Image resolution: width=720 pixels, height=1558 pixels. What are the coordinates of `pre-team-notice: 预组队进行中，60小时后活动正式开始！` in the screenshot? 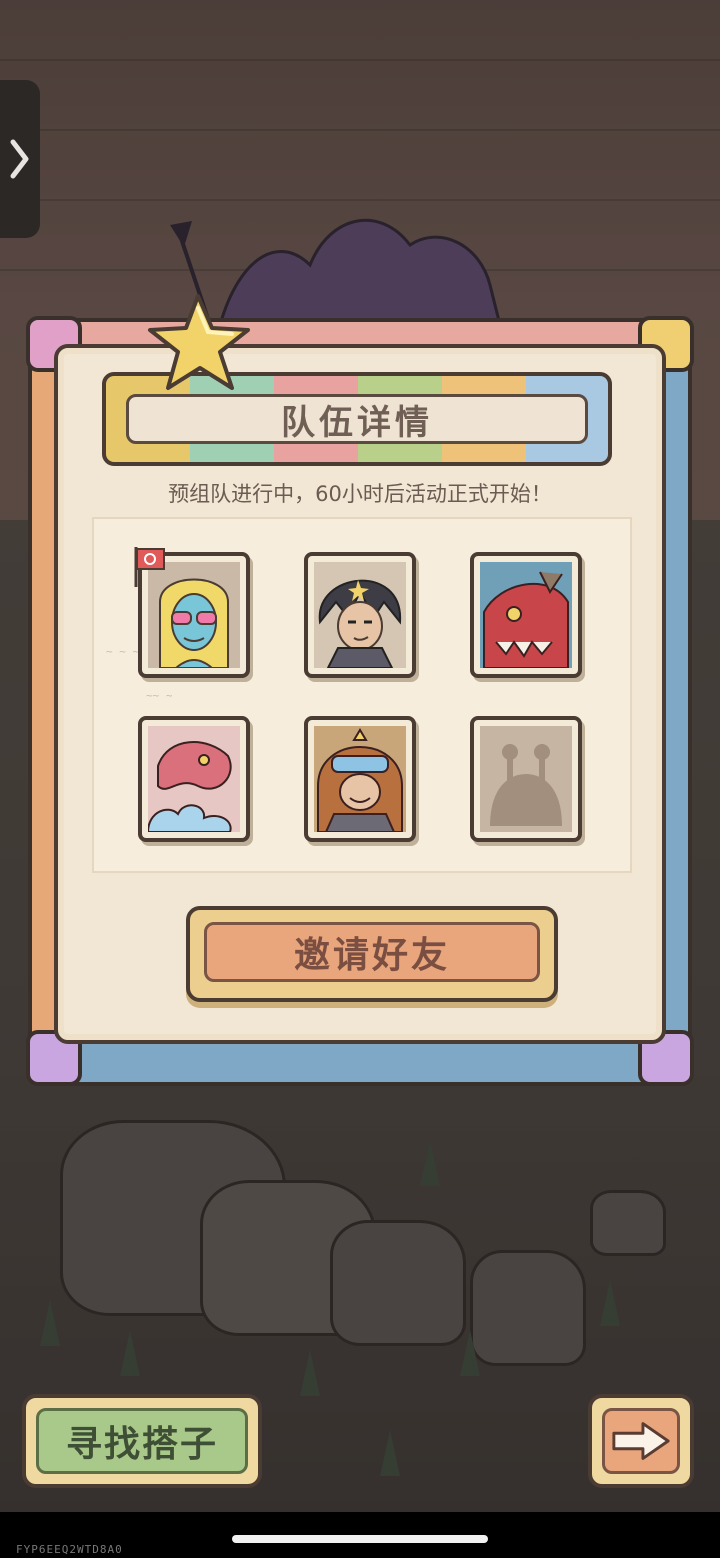 It's located at (360, 494).